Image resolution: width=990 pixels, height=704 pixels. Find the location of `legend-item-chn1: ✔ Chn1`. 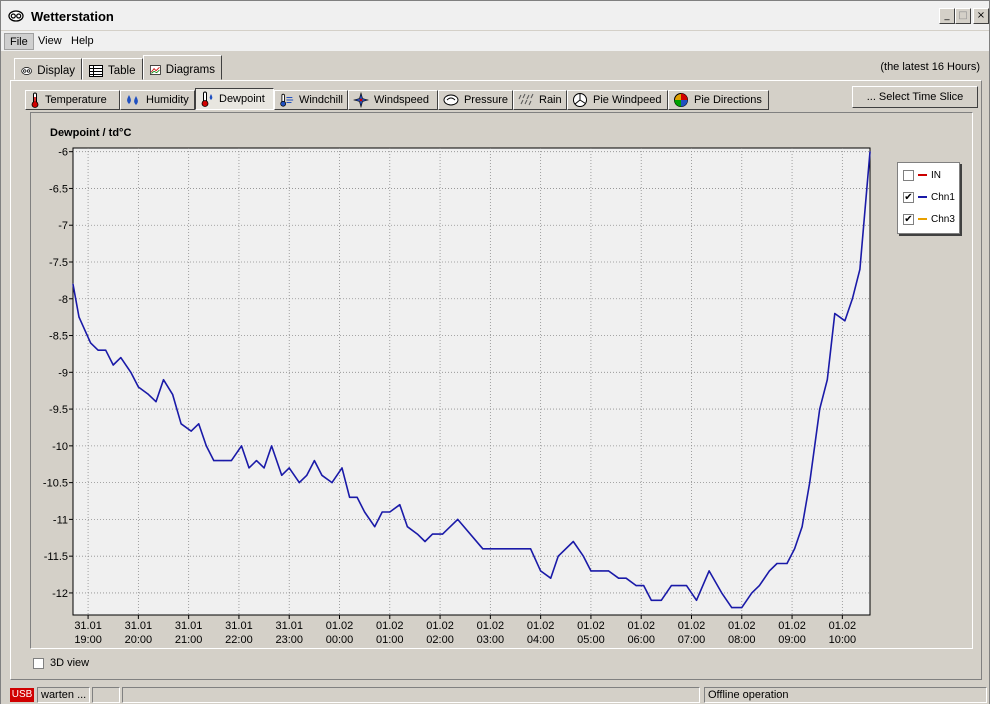

legend-item-chn1: ✔ Chn1 is located at coordinates (929, 197).